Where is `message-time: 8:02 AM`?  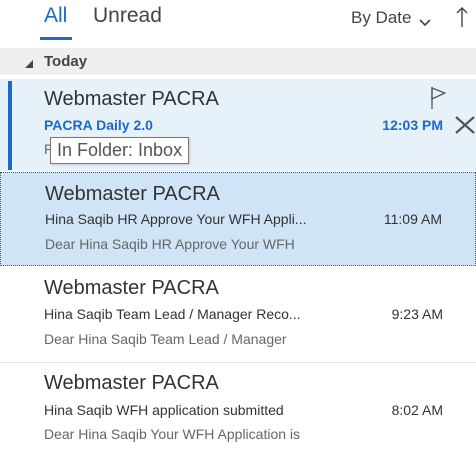 message-time: 8:02 AM is located at coordinates (417, 410).